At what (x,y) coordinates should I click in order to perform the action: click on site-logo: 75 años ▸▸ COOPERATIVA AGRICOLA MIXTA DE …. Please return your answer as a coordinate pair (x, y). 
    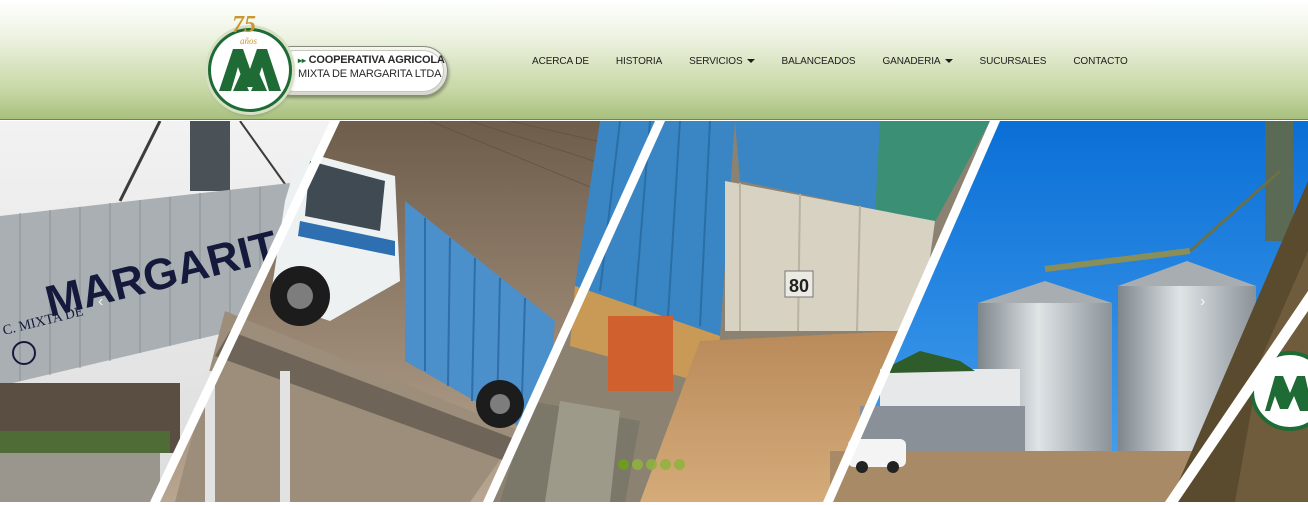
    Looking at the image, I should click on (326, 63).